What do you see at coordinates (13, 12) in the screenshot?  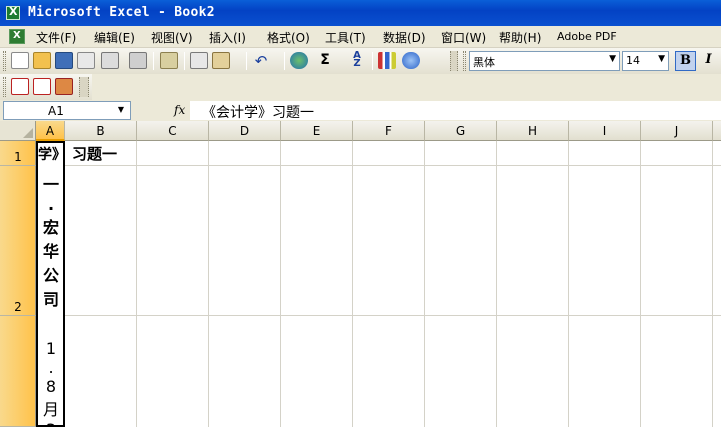 I see `excel-app-icon` at bounding box center [13, 12].